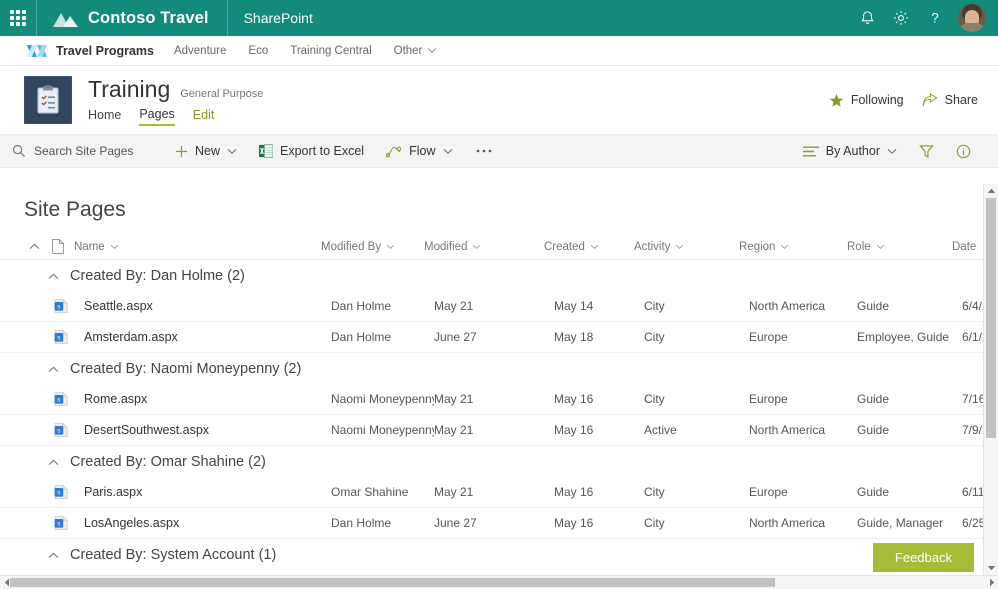 Image resolution: width=998 pixels, height=589 pixels. I want to click on row-cell-created: May 16, so click(574, 523).